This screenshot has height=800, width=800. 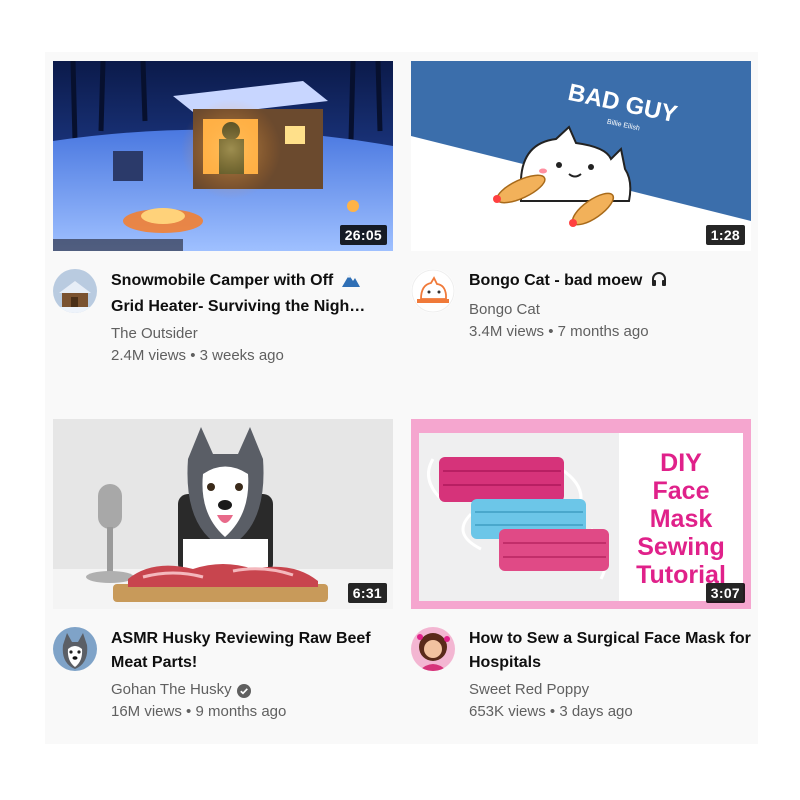 What do you see at coordinates (252, 334) in the screenshot?
I see `channel-name: The Outsider` at bounding box center [252, 334].